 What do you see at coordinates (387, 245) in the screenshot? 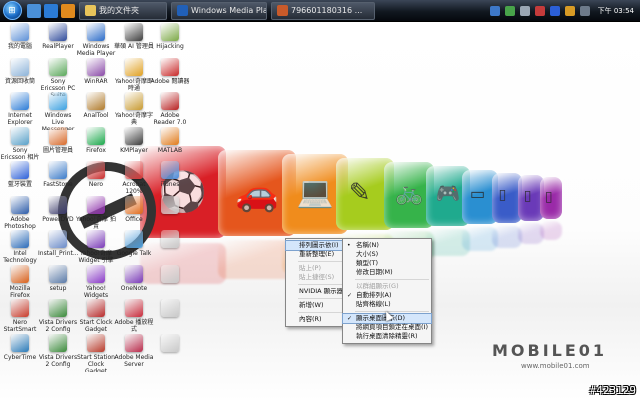
I see `menu-item: • 名稱(N)` at bounding box center [387, 245].